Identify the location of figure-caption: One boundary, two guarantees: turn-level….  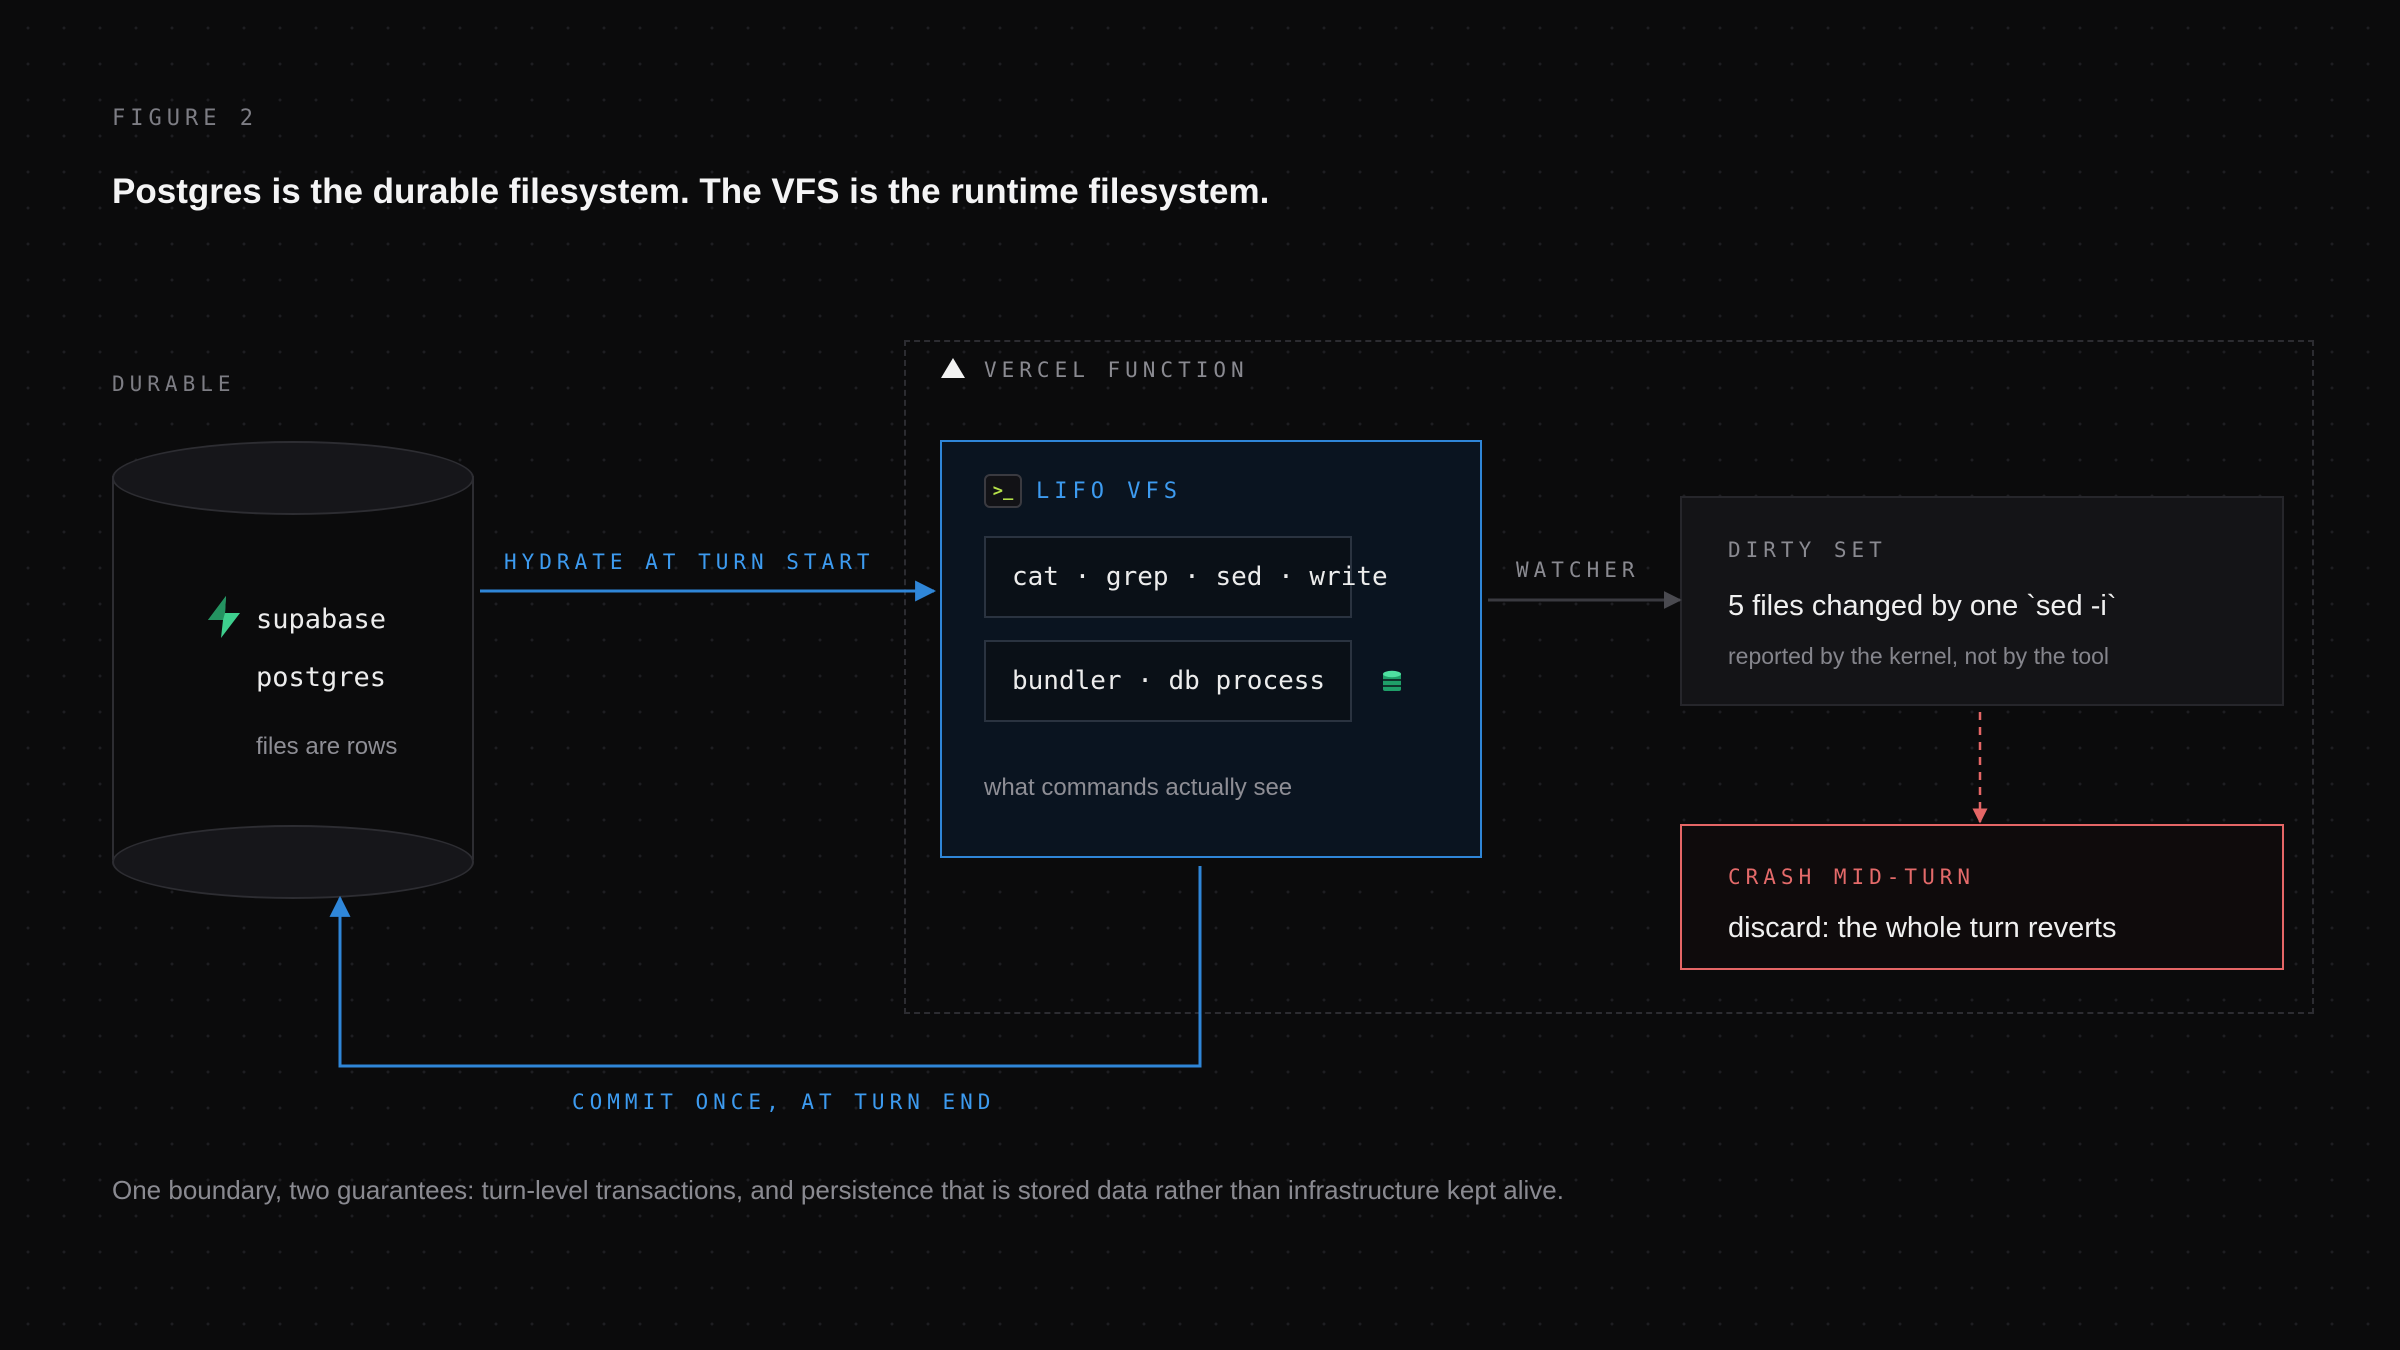
(838, 1190).